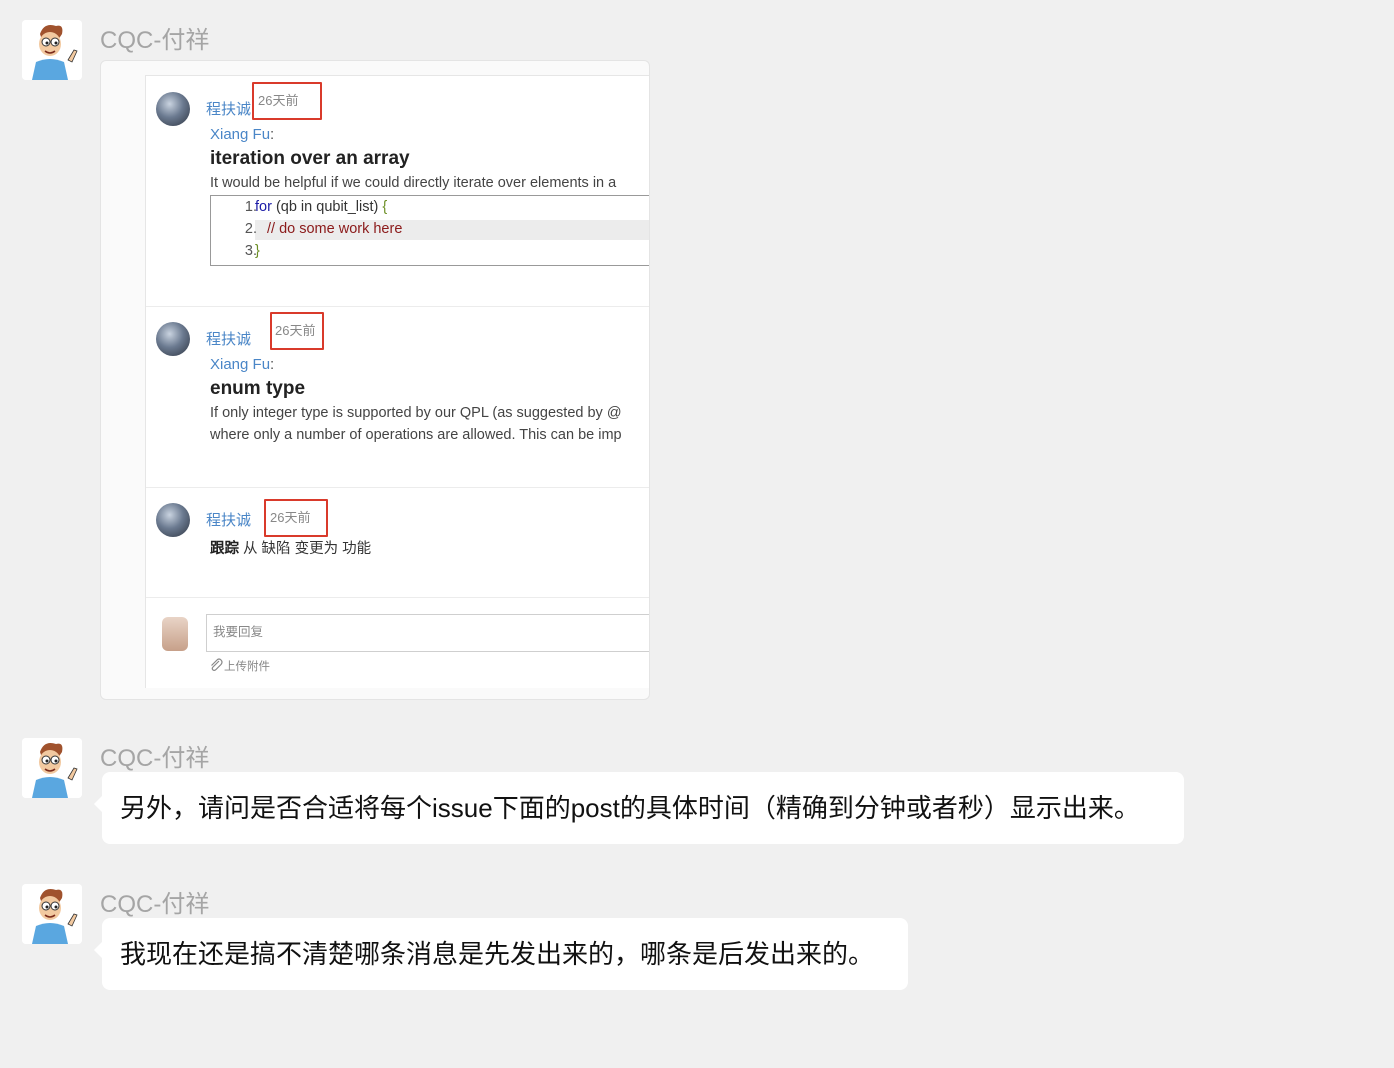 The height and width of the screenshot is (1068, 1394). I want to click on post-item: 程扶诚 26天前 跟踪 从 缺陷 变更为 功能, so click(397, 542).